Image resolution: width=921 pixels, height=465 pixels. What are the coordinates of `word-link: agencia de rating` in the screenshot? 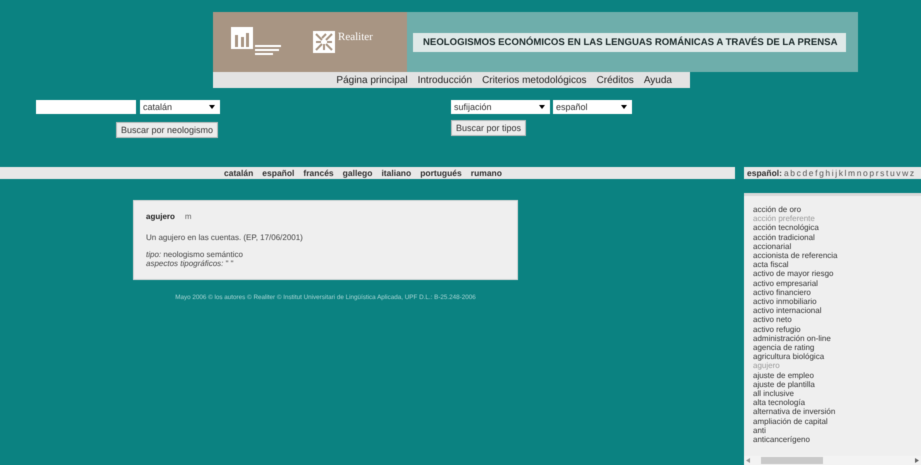 It's located at (837, 347).